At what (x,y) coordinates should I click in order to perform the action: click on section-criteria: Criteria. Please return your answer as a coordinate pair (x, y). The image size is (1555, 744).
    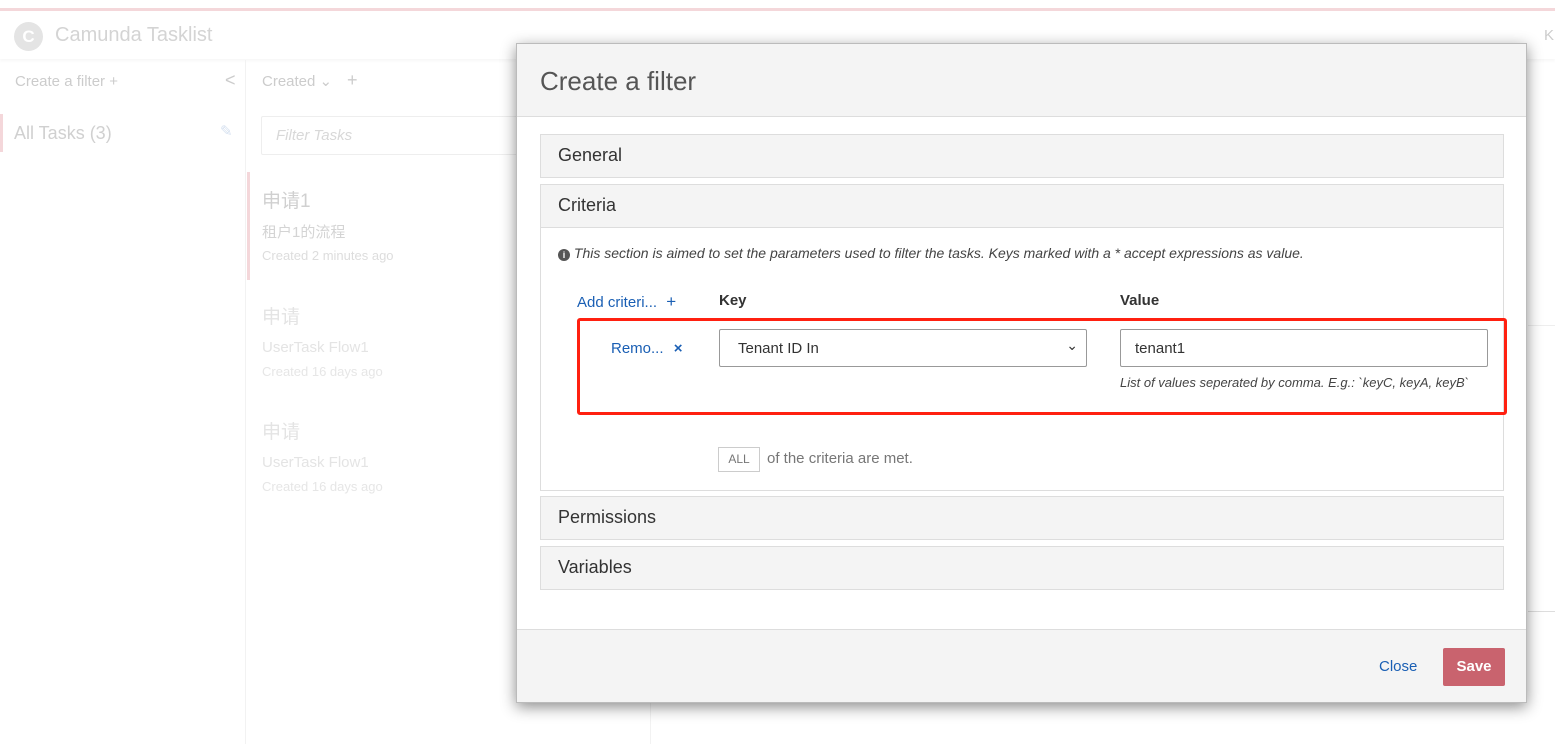
    Looking at the image, I should click on (1022, 206).